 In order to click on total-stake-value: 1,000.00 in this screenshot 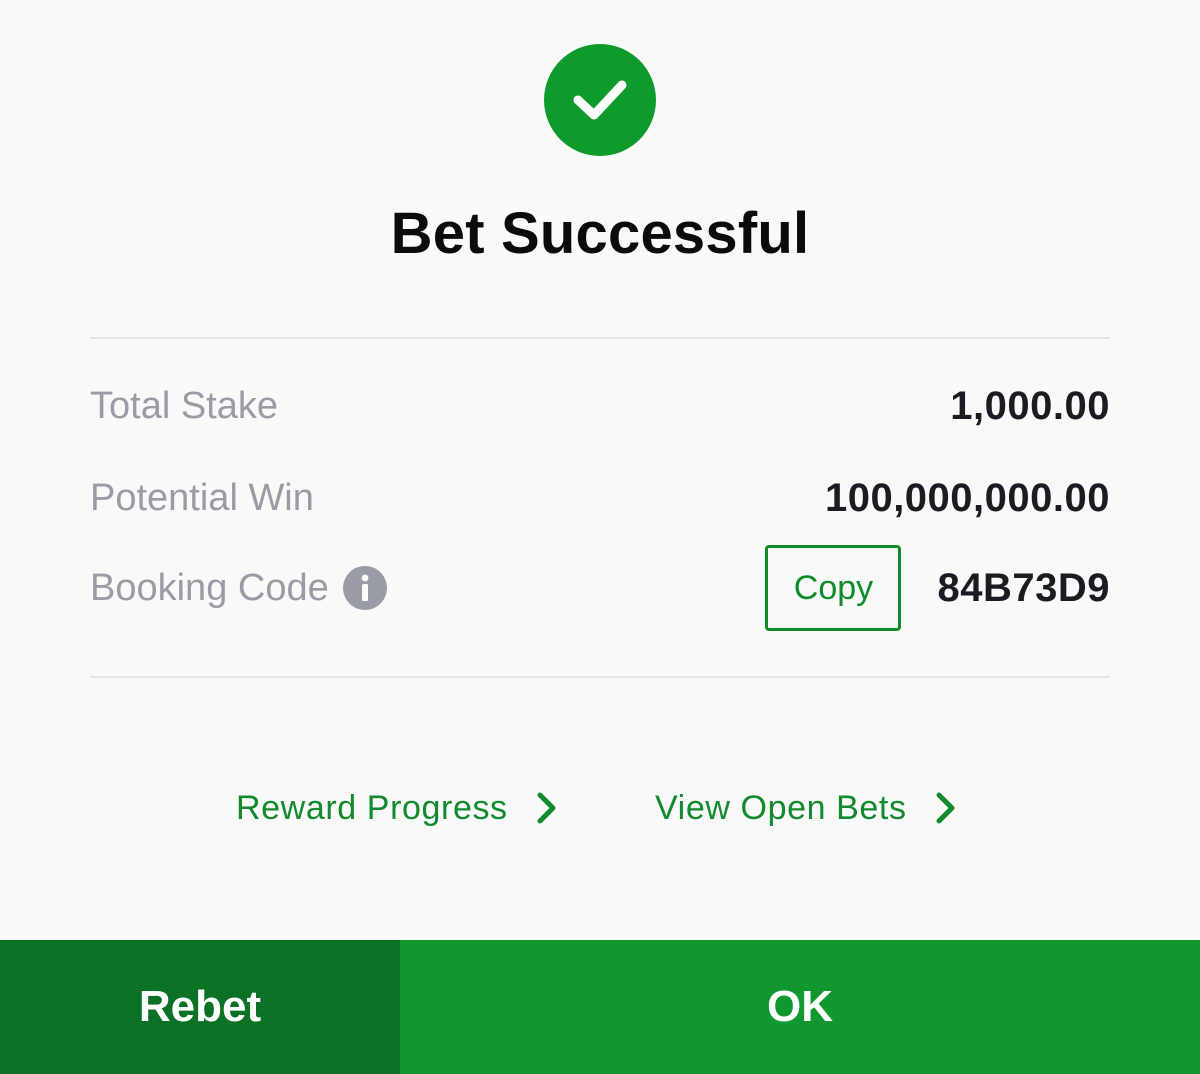, I will do `click(1030, 405)`.